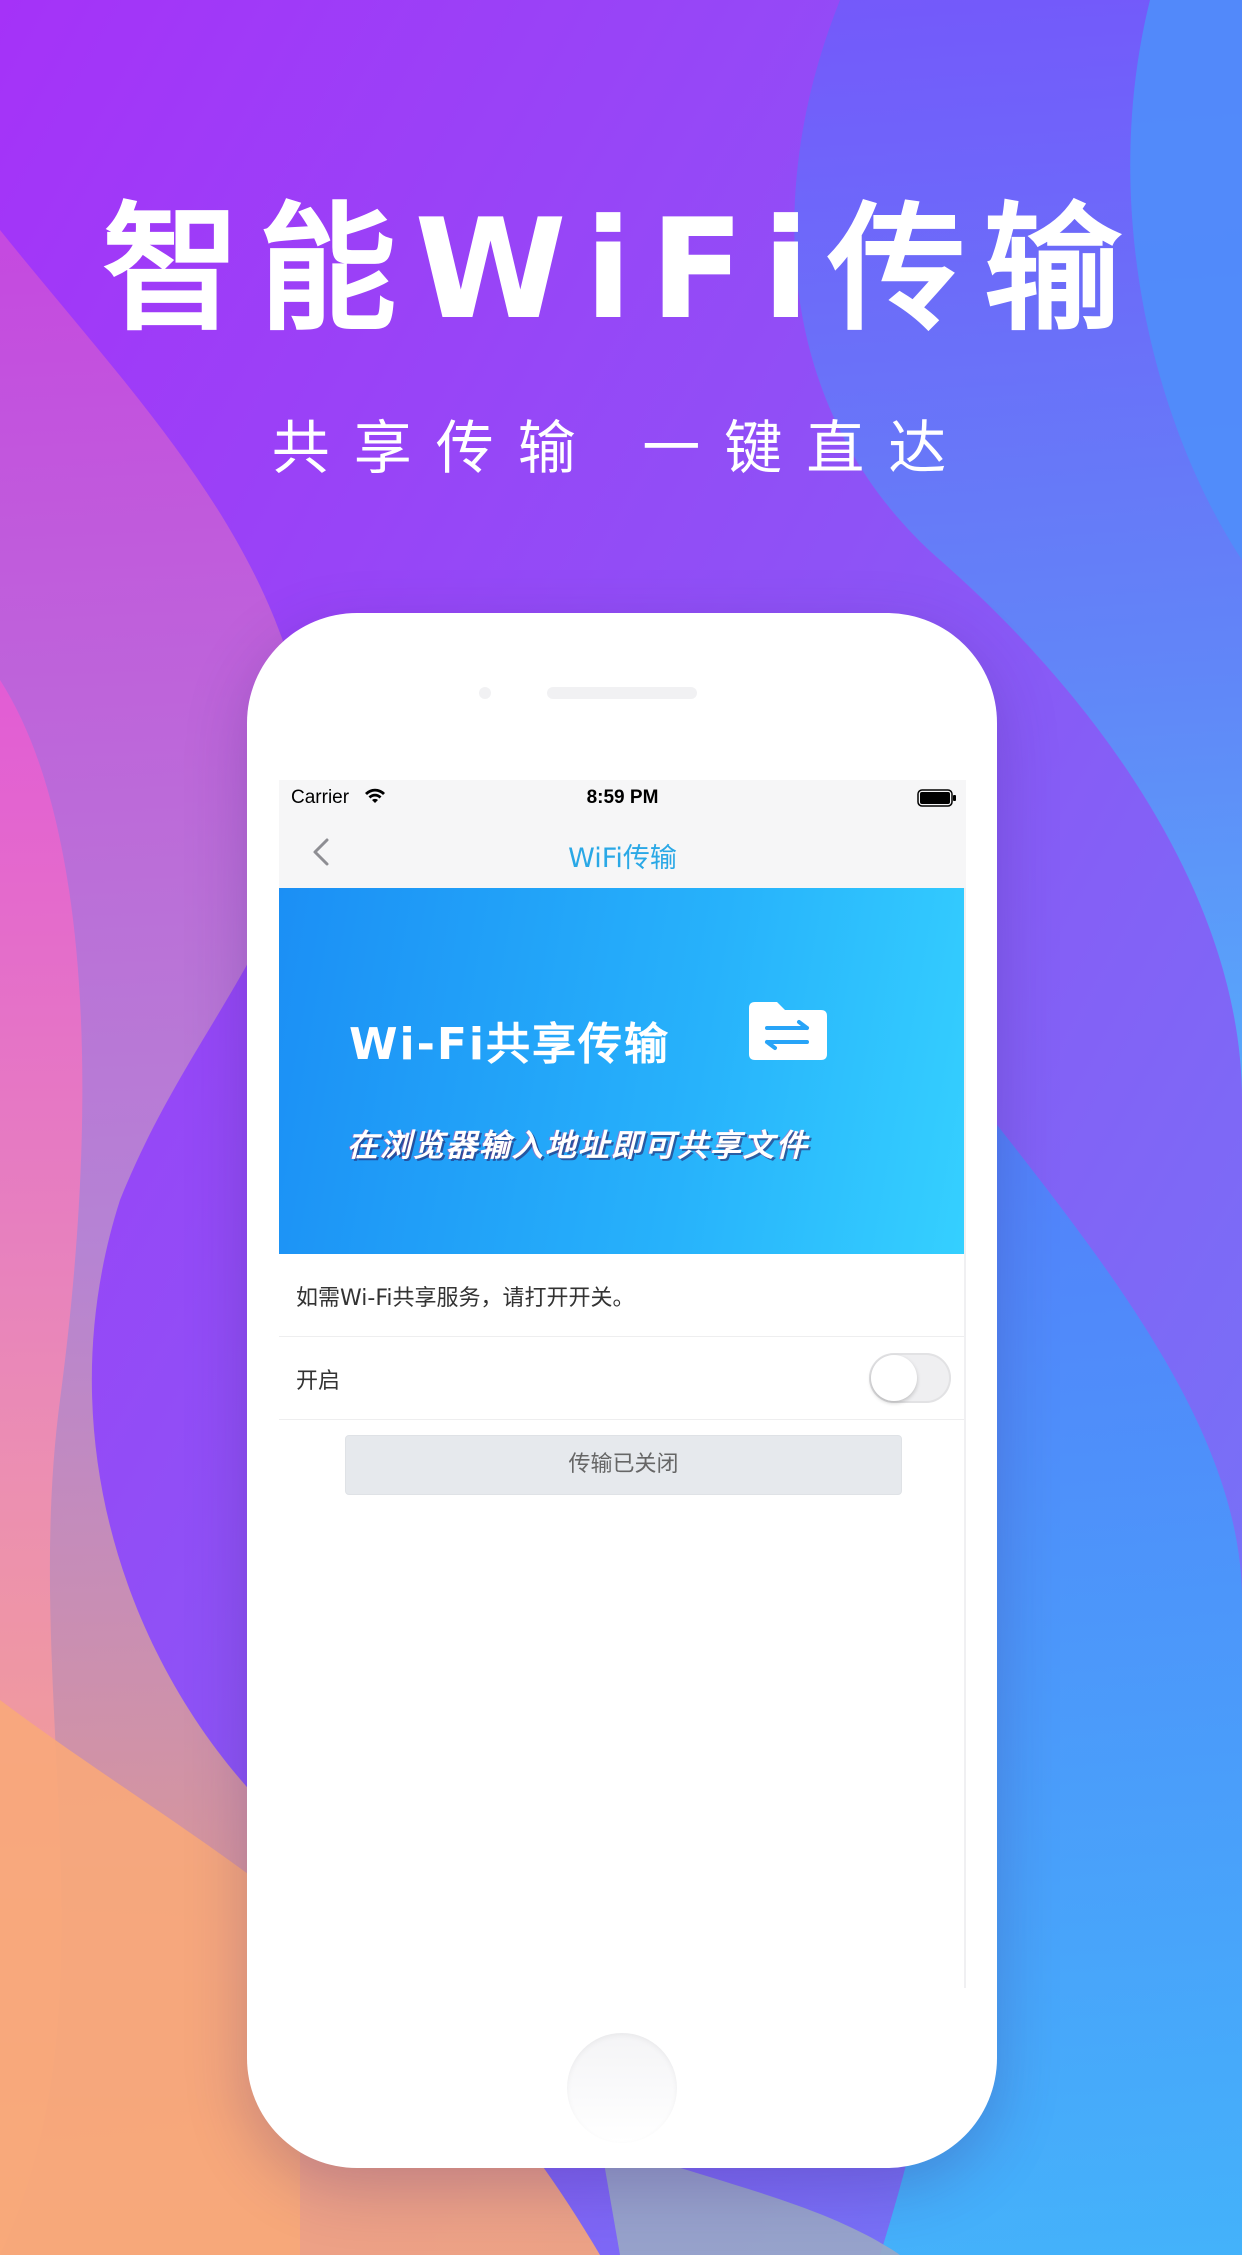  Describe the element at coordinates (318, 1381) in the screenshot. I see `toggle-label: 开启` at that location.